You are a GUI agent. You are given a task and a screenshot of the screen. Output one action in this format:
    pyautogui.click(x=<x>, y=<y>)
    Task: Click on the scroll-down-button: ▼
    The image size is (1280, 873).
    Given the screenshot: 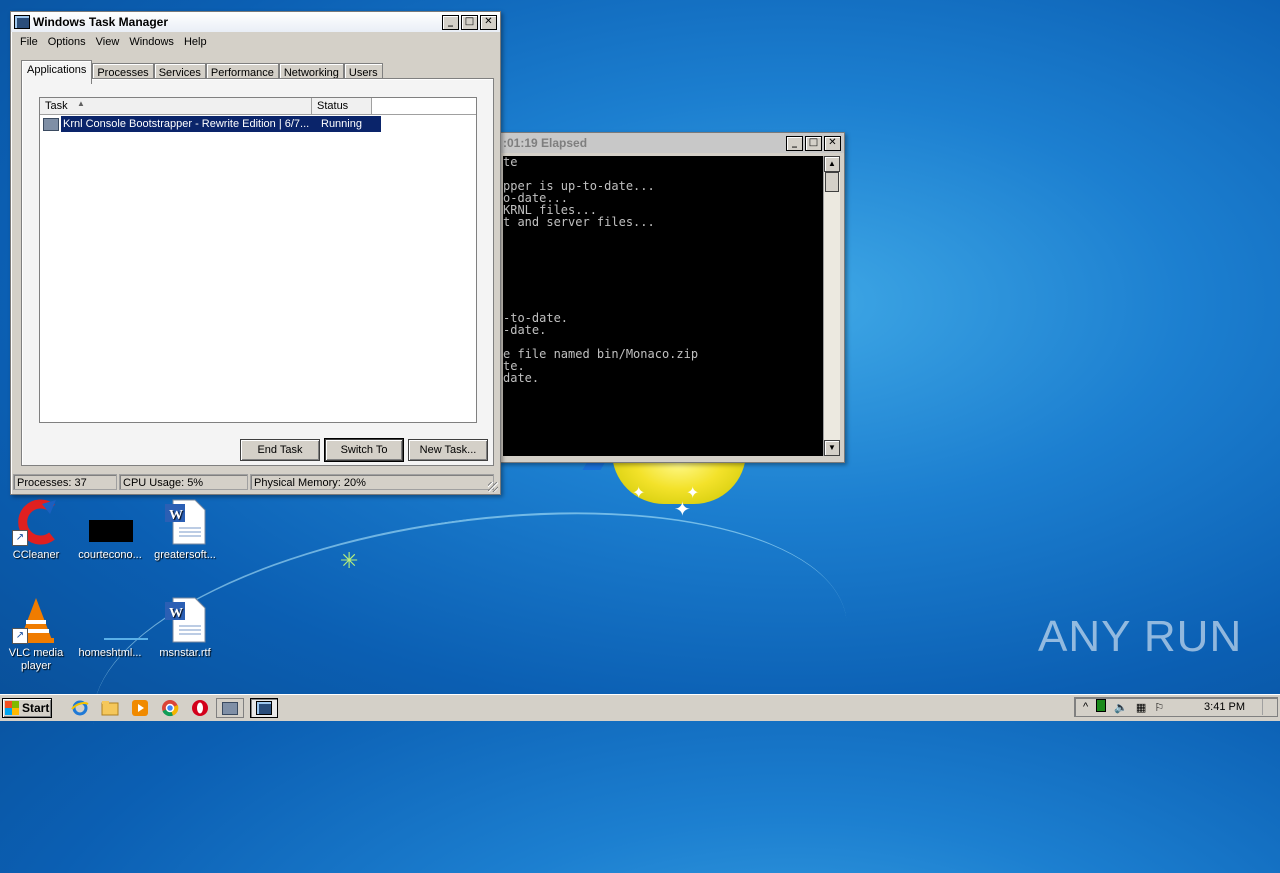 What is the action you would take?
    pyautogui.click(x=832, y=448)
    